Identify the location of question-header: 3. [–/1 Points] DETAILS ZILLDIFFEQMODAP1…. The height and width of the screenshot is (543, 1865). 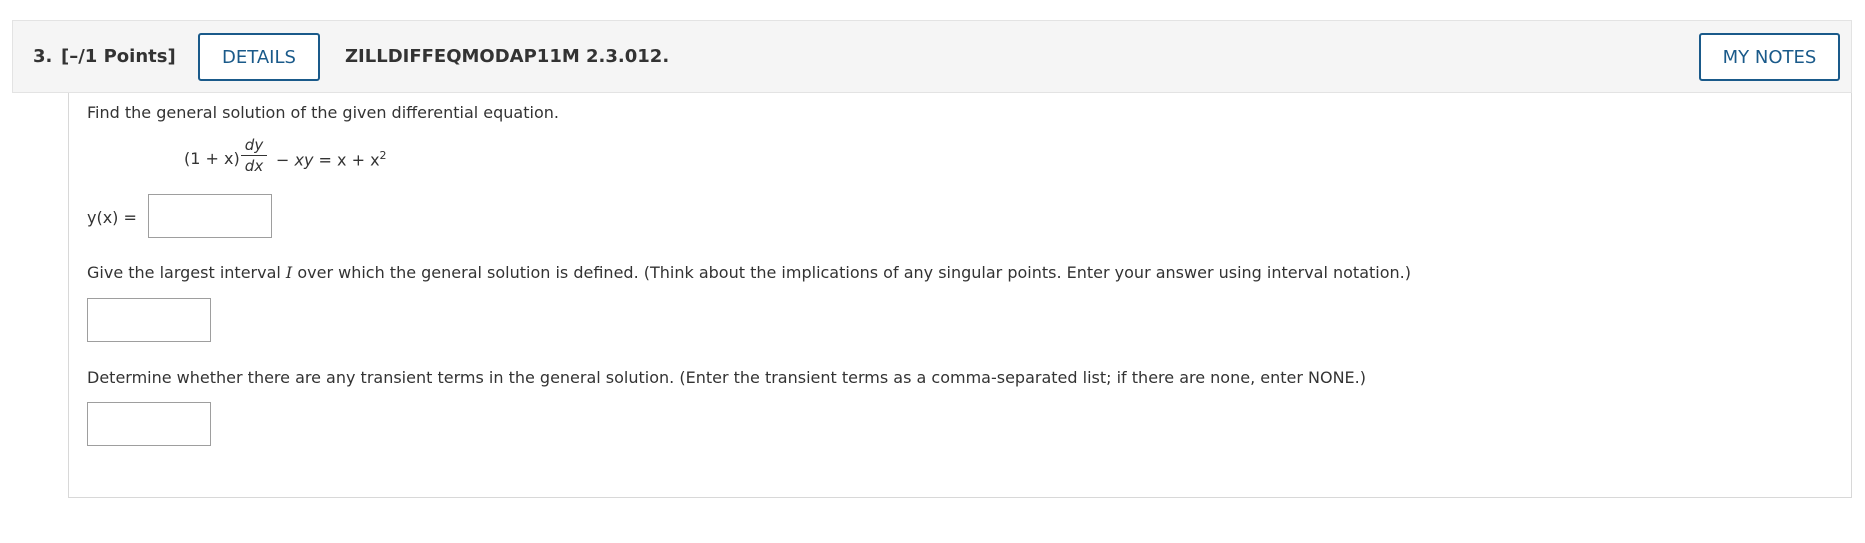
(932, 56).